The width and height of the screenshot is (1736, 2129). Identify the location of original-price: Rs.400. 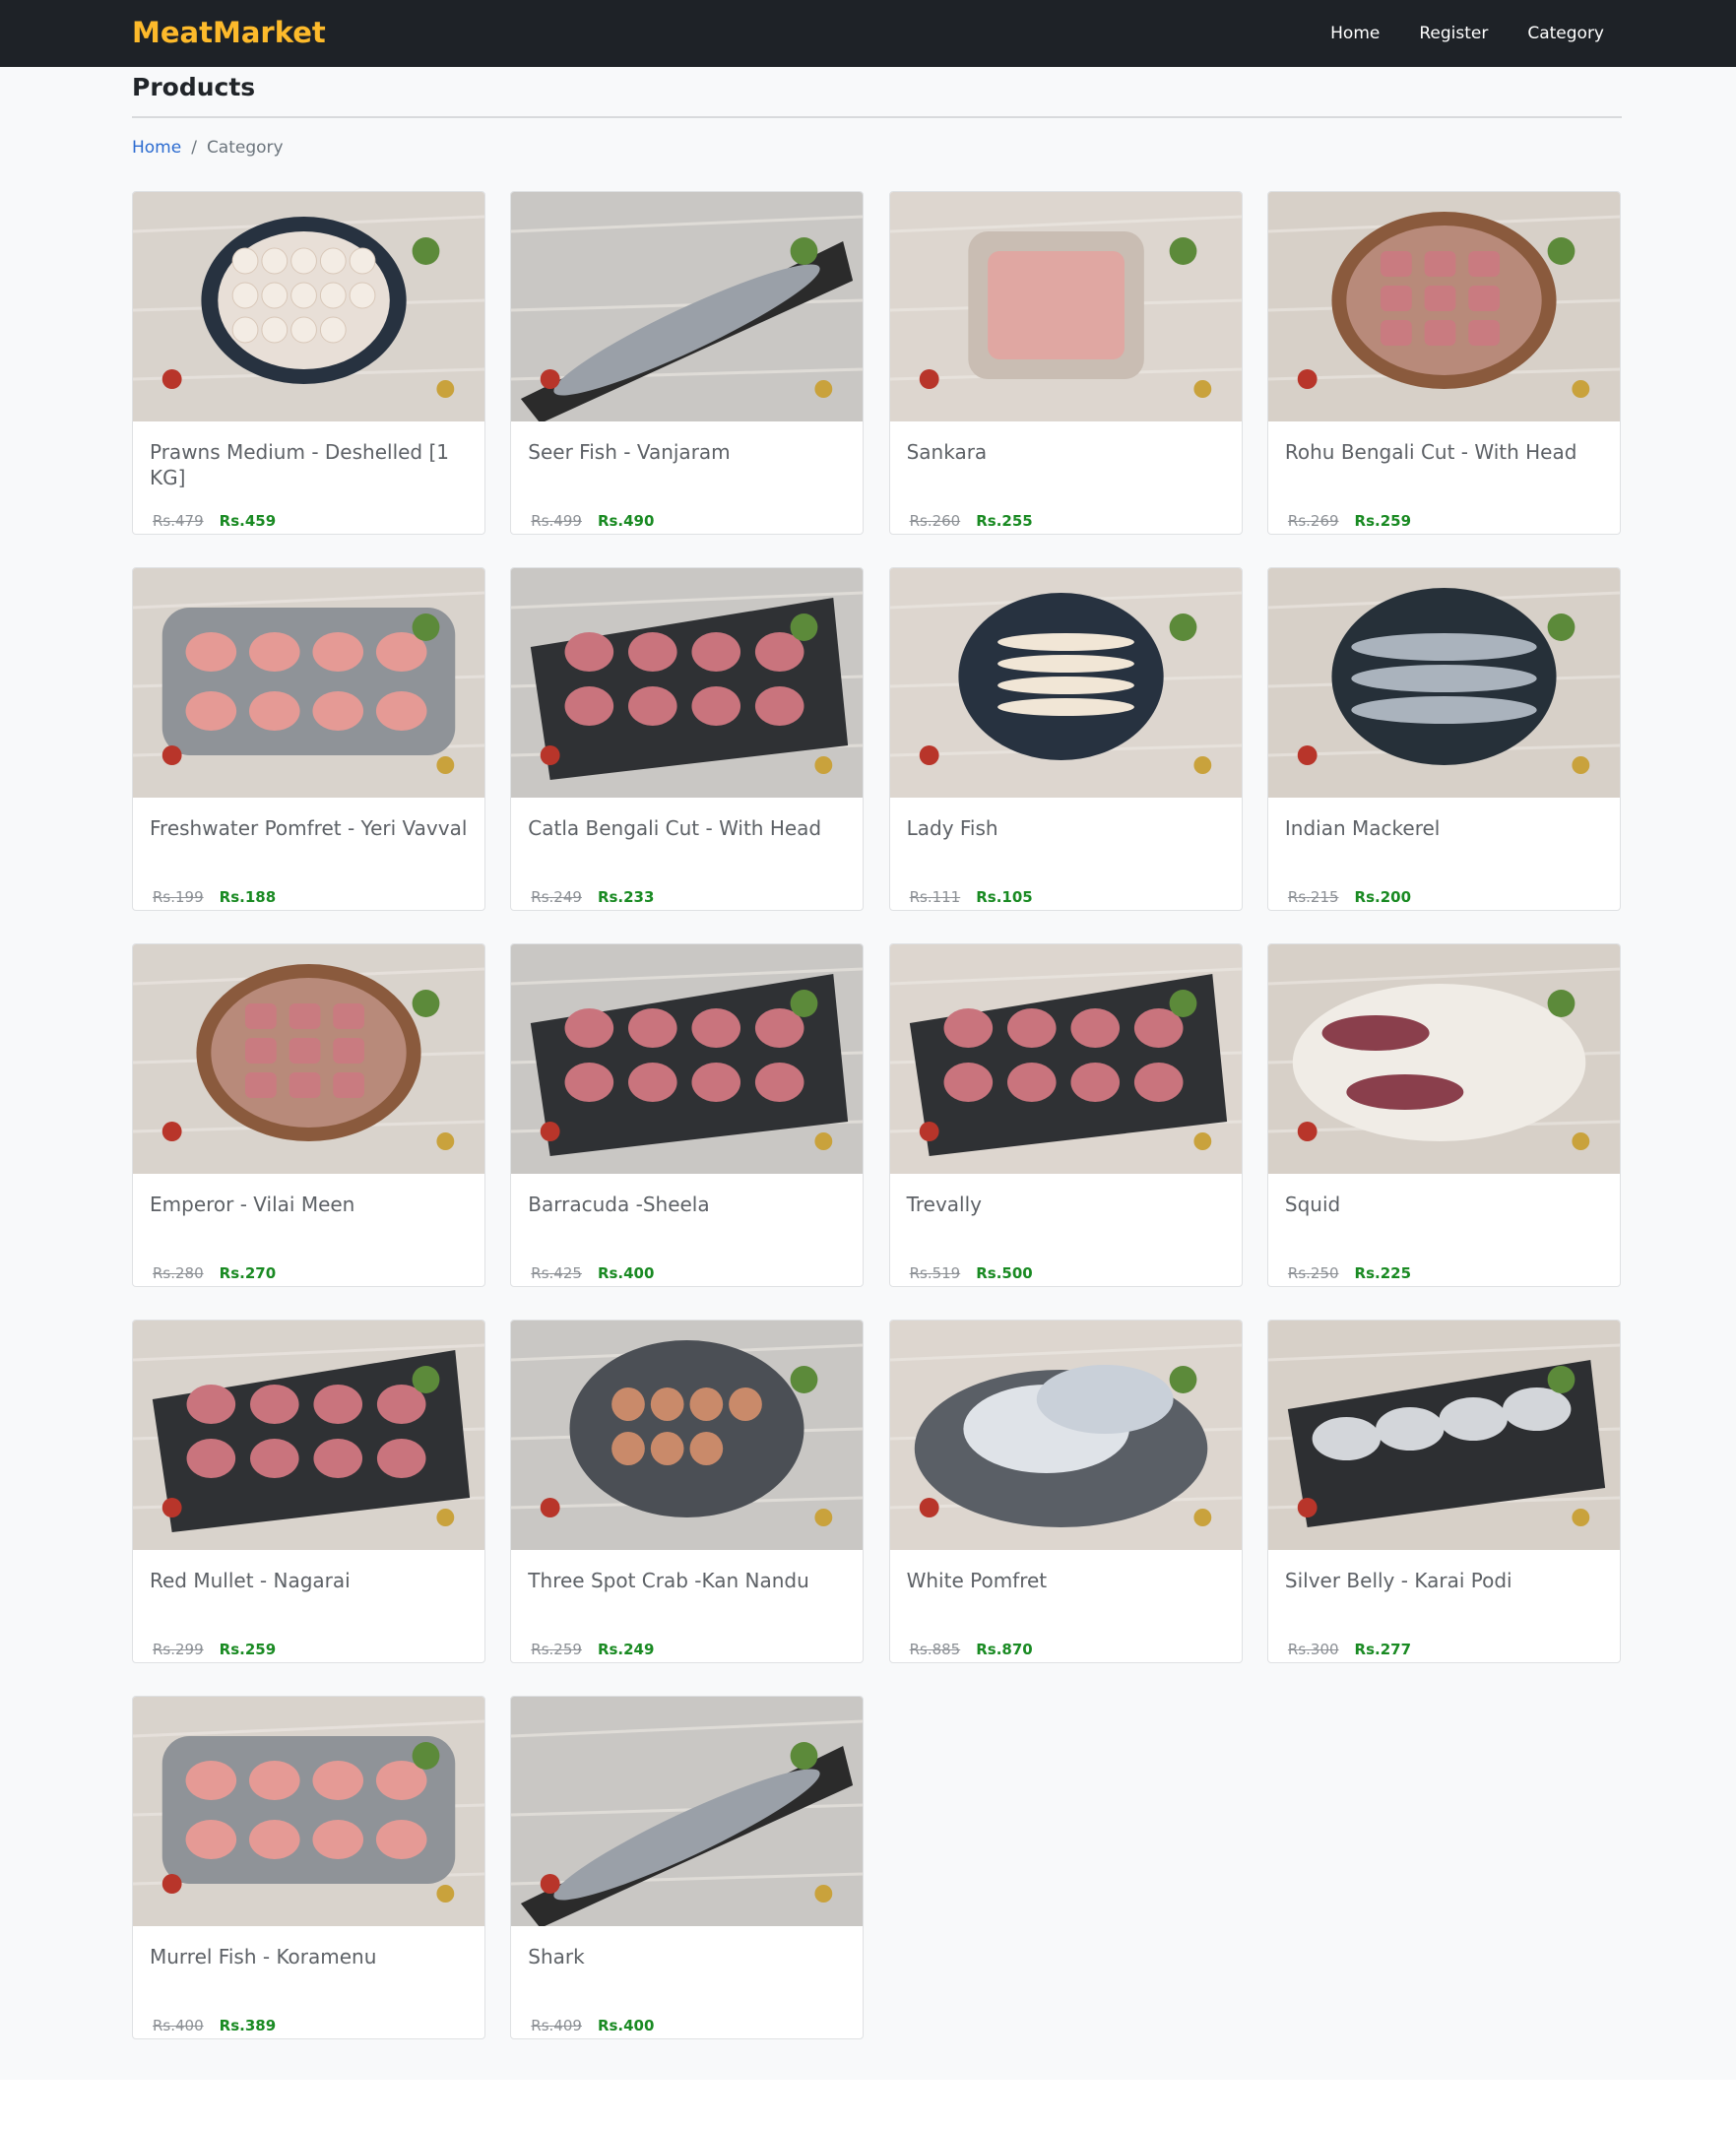
(178, 2025).